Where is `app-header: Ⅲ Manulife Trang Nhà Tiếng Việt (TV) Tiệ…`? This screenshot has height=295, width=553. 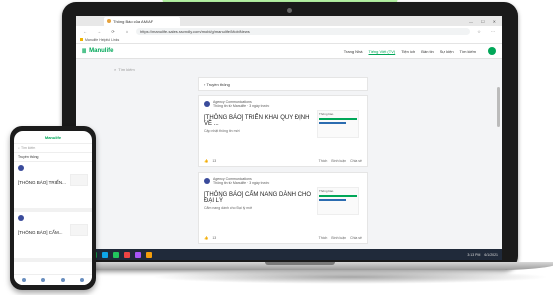 app-header: Ⅲ Manulife Trang Nhà Tiếng Việt (TV) Tiệ… is located at coordinates (289, 51).